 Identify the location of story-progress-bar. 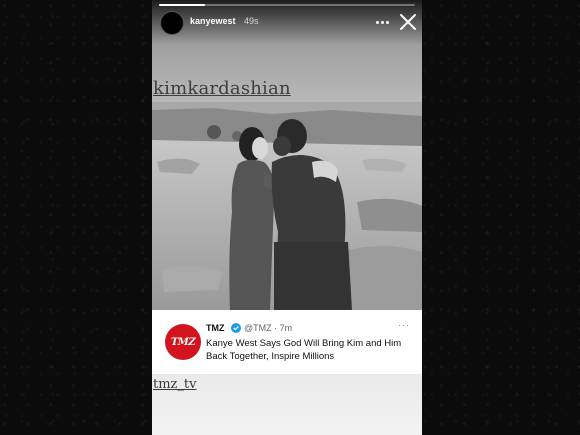
(287, 5).